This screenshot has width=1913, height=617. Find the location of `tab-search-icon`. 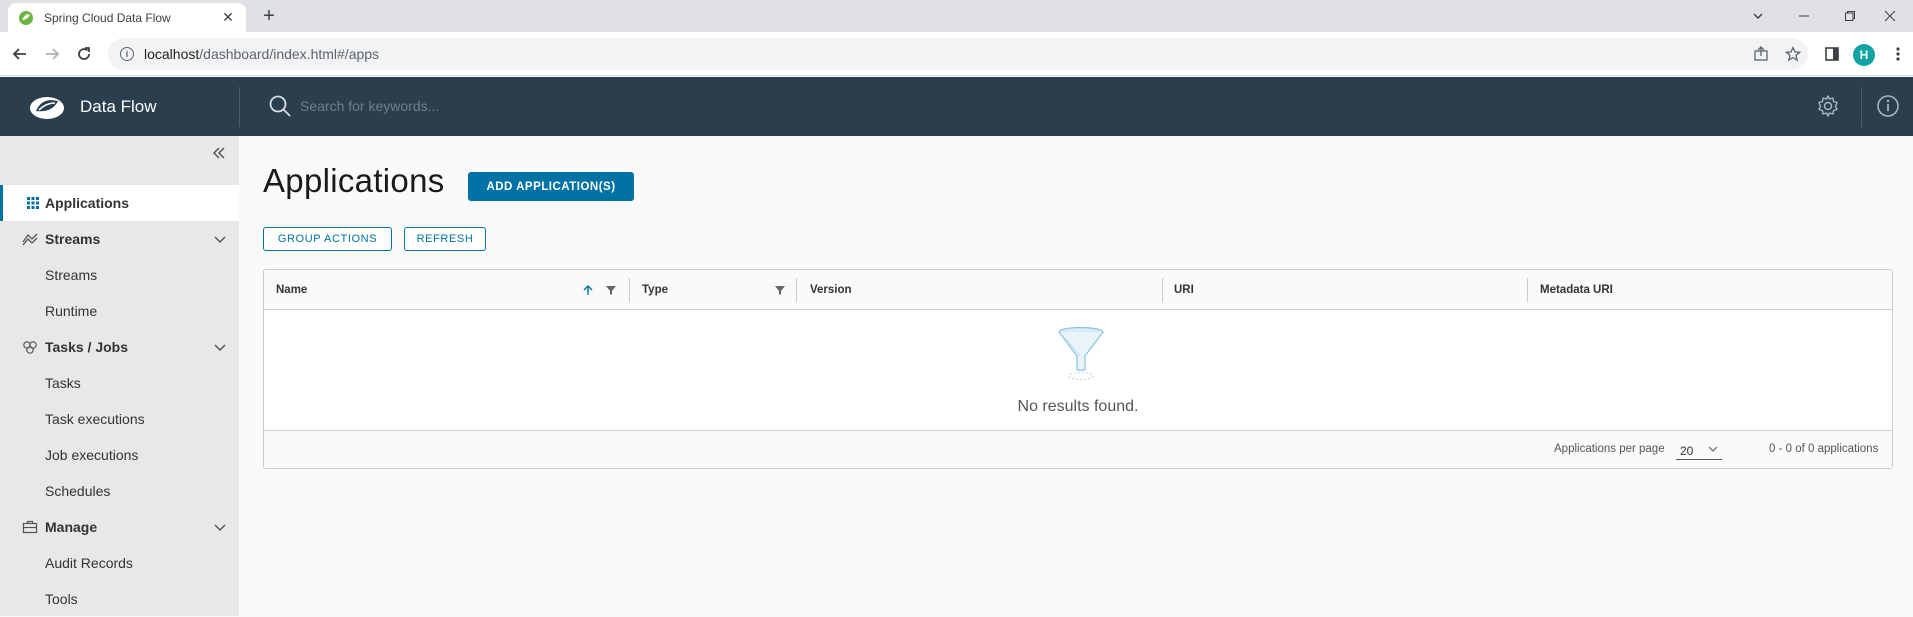

tab-search-icon is located at coordinates (1758, 16).